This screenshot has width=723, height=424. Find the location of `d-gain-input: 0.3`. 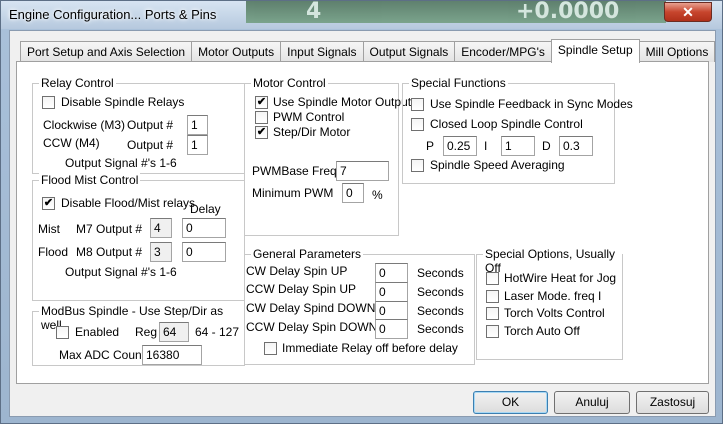

d-gain-input: 0.3 is located at coordinates (576, 146).